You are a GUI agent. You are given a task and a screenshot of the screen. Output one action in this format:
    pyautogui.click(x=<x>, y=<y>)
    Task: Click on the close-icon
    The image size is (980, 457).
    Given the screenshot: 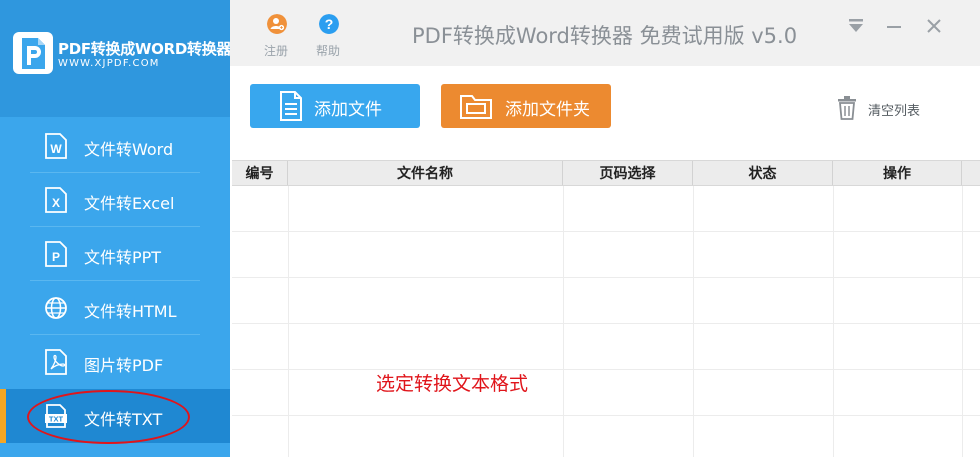 What is the action you would take?
    pyautogui.click(x=934, y=26)
    